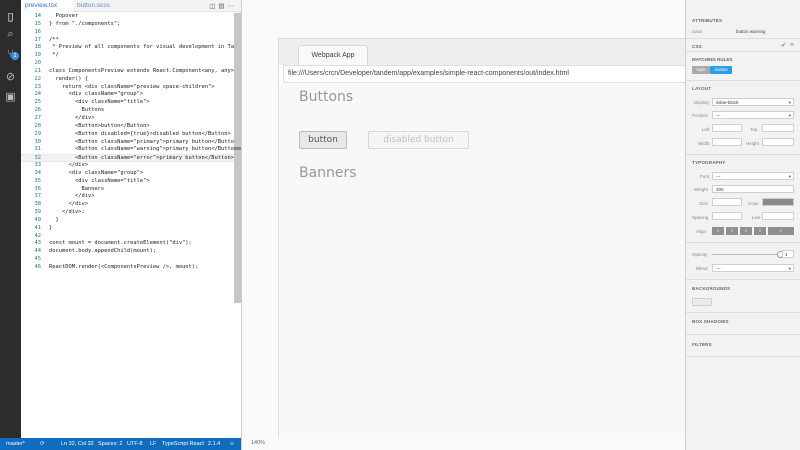 This screenshot has width=800, height=450. Describe the element at coordinates (237, 158) in the screenshot. I see `editor-scrollbar` at that location.